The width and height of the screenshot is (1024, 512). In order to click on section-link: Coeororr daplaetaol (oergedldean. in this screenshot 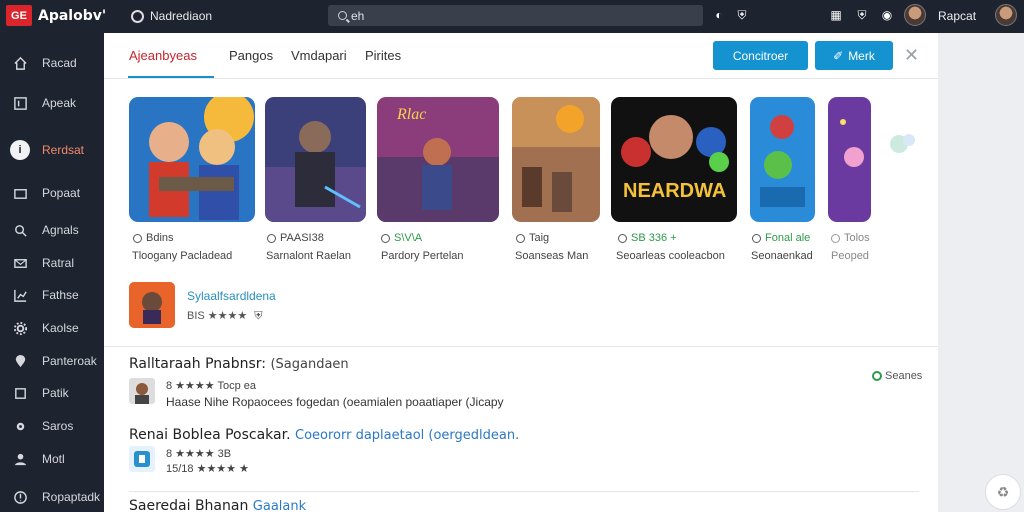, I will do `click(407, 435)`.